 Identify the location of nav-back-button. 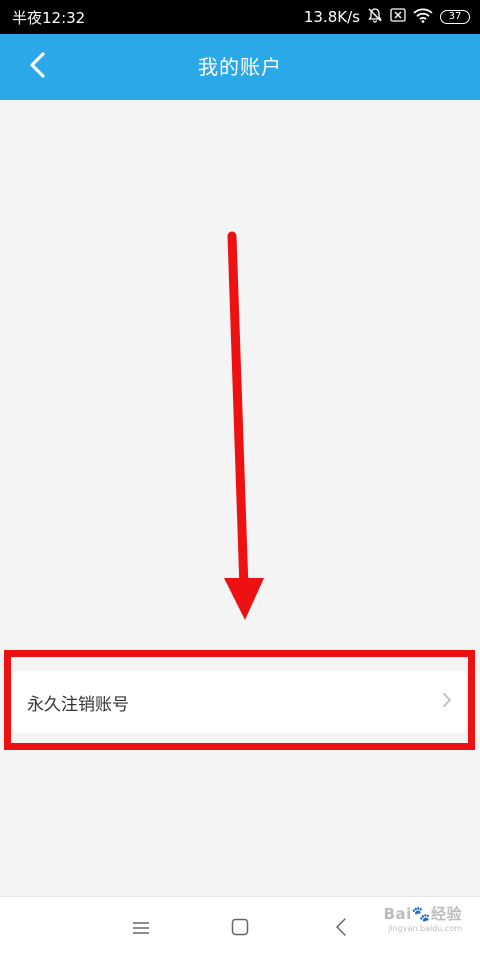
(341, 929).